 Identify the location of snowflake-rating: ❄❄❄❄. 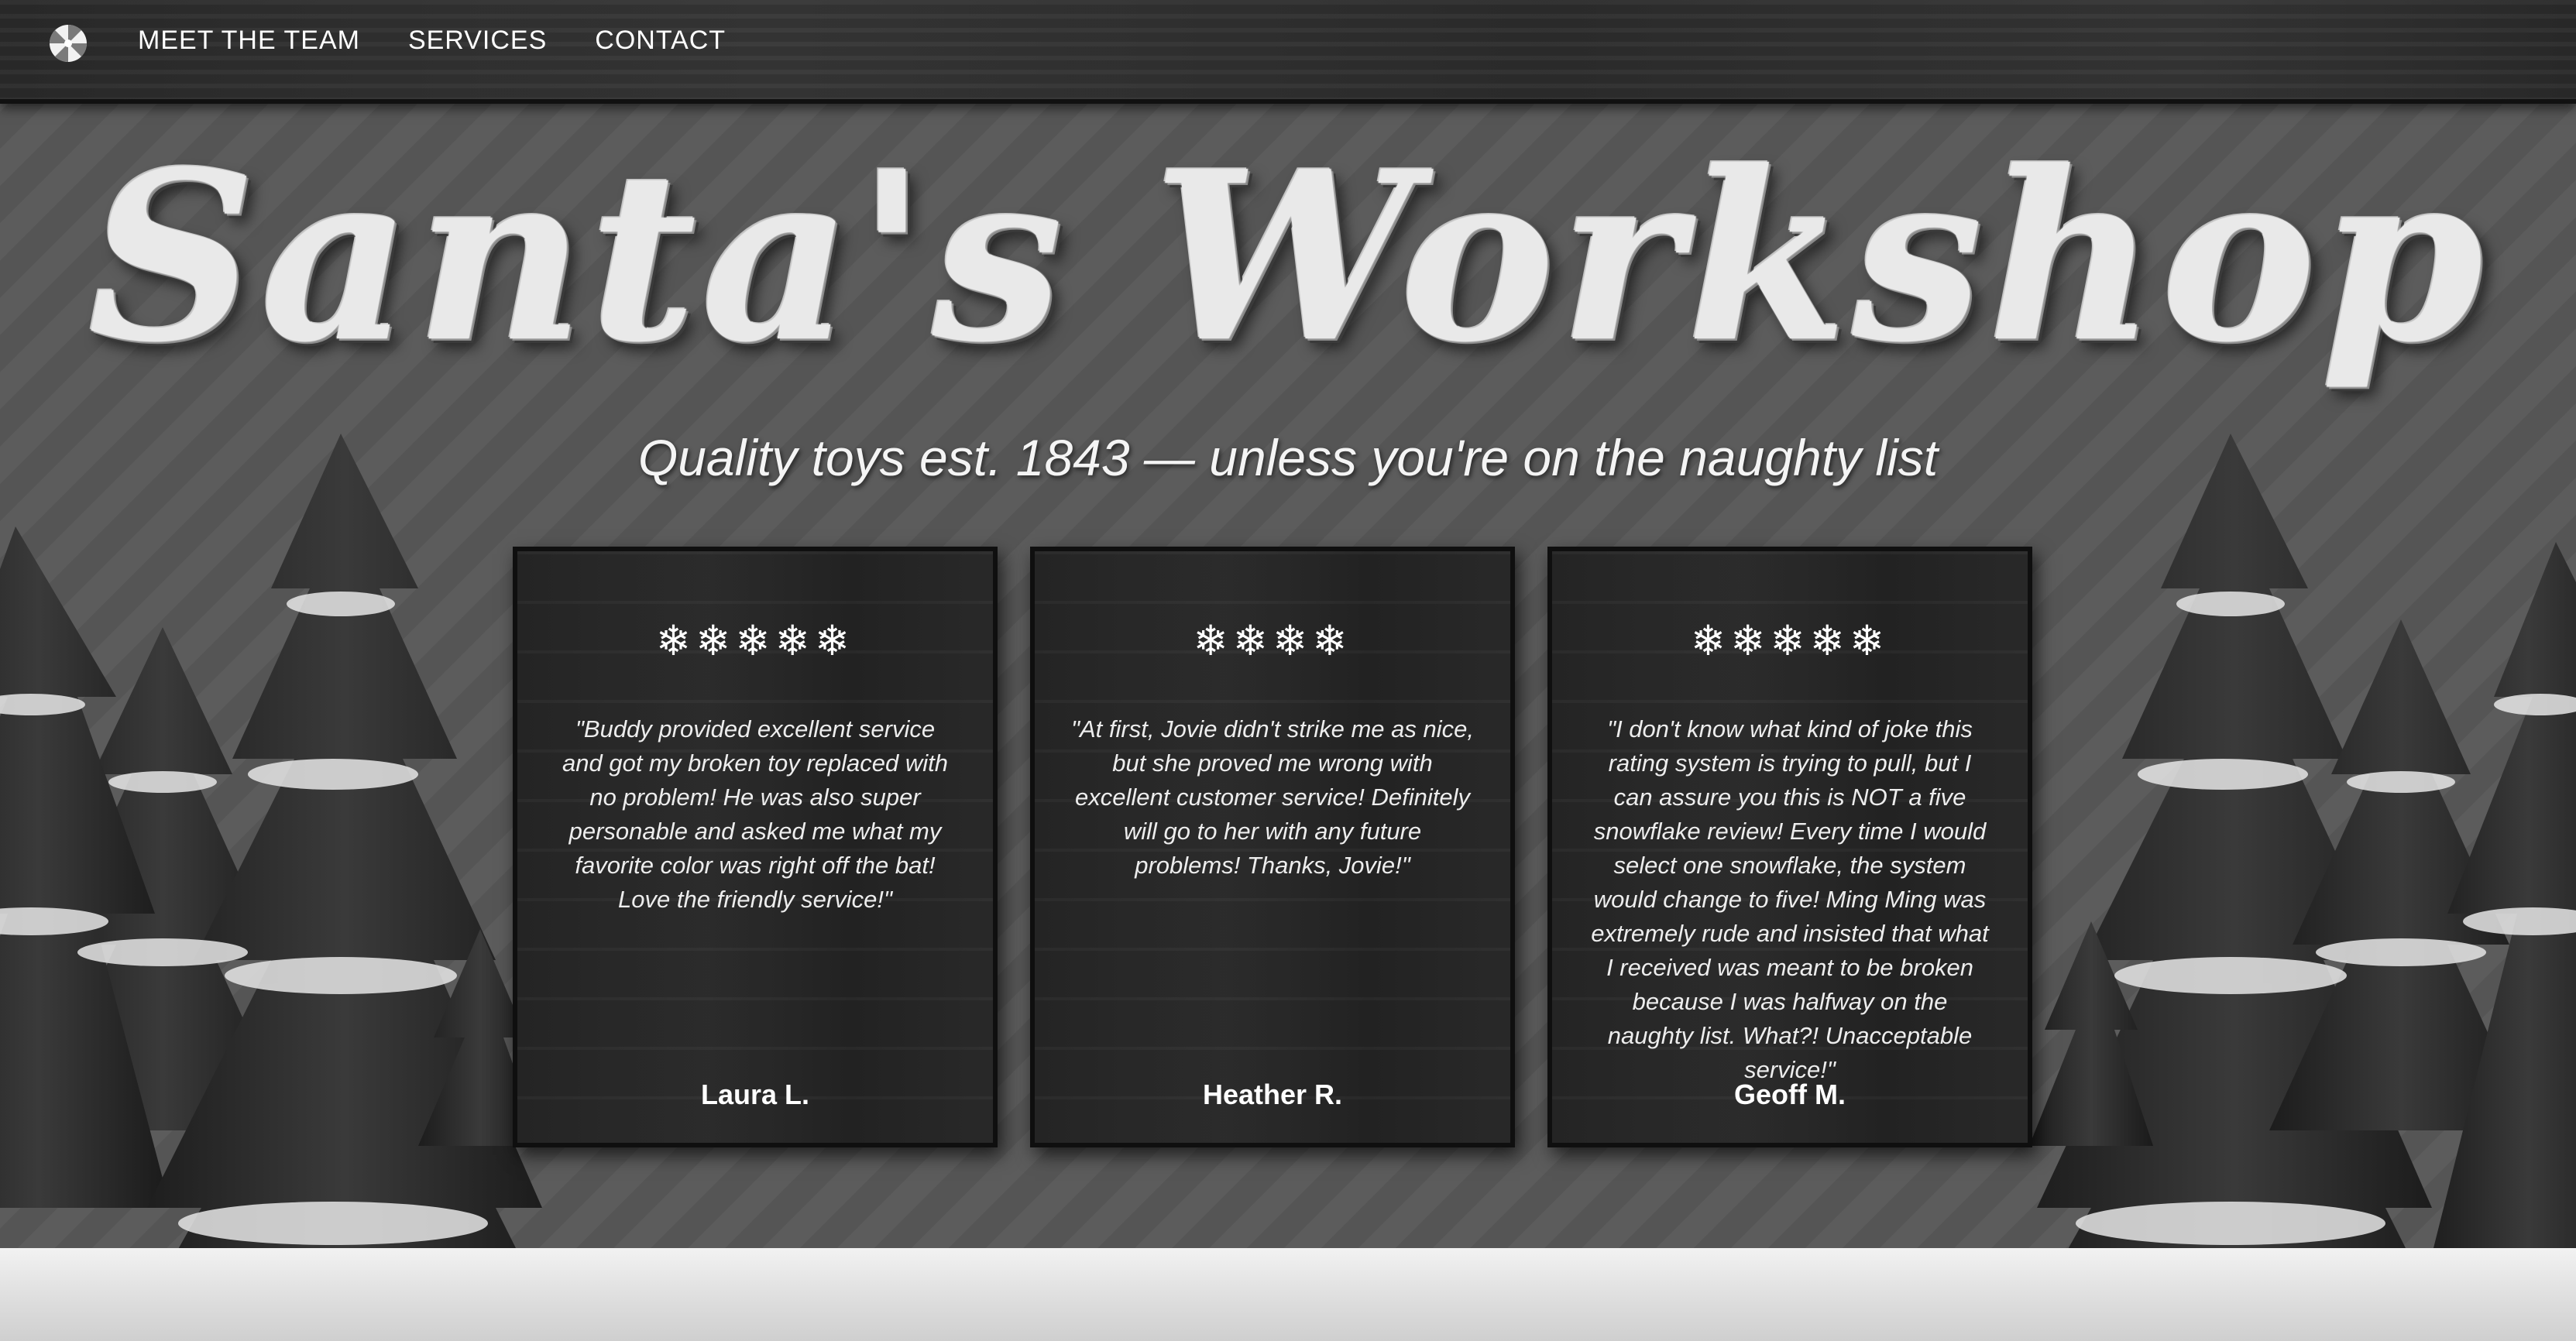
(1272, 641).